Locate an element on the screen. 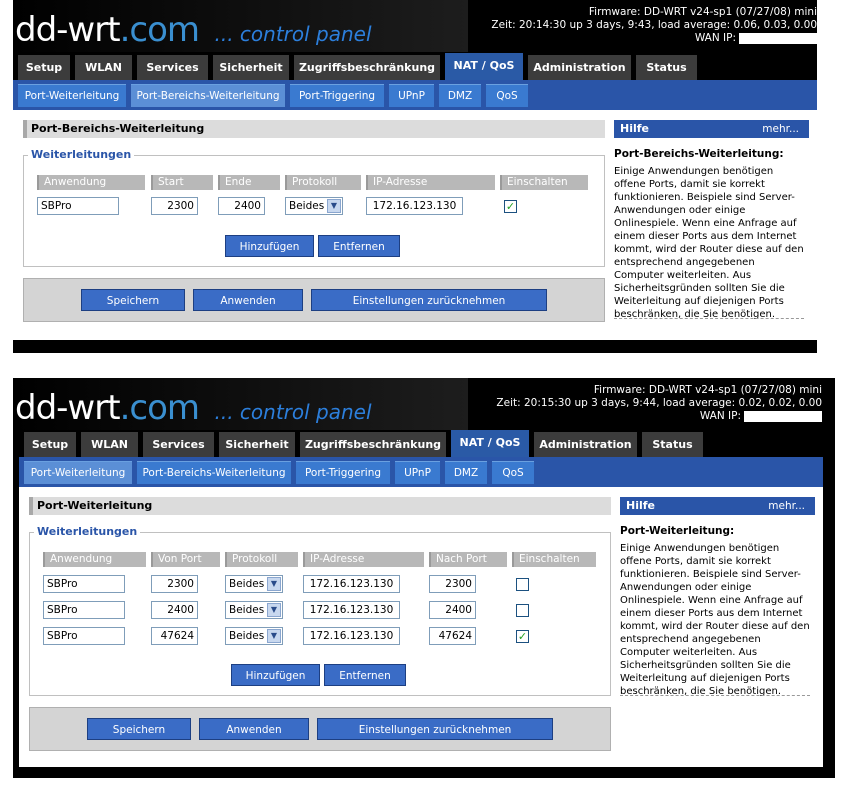  protocol-value: Beides is located at coordinates (307, 206).